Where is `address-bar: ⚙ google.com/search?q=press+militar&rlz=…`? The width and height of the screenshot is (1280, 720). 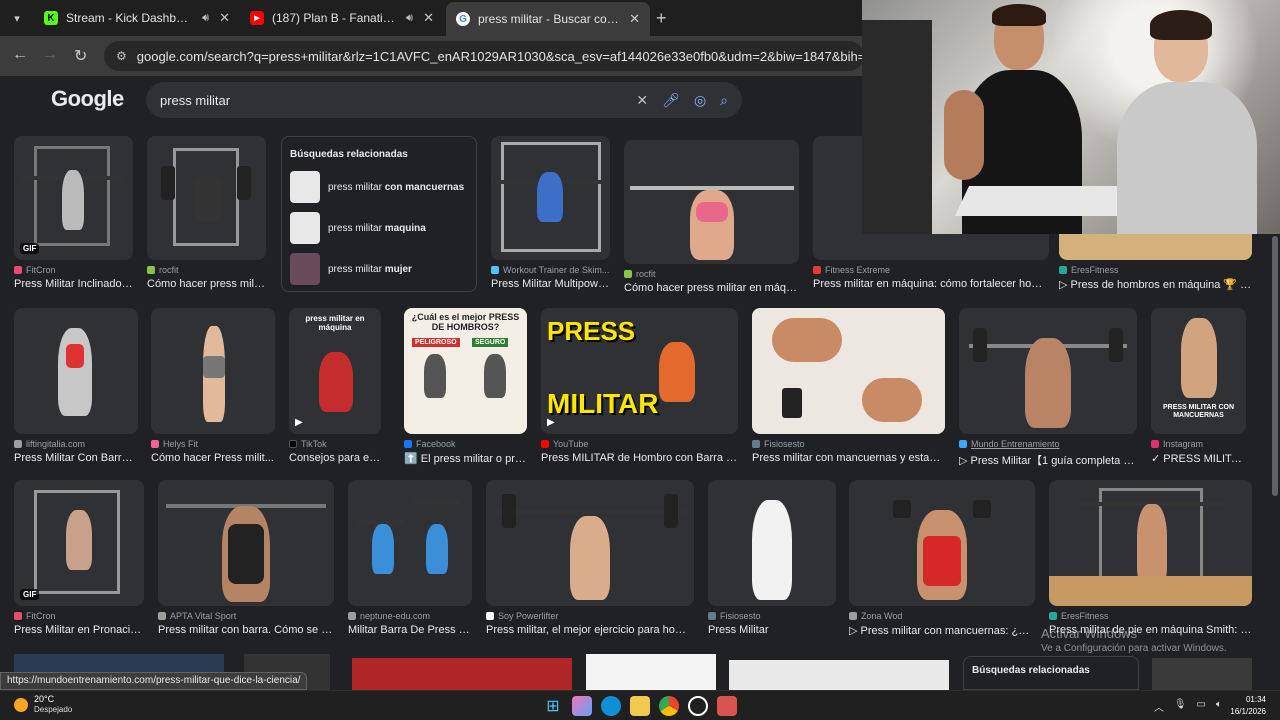 address-bar: ⚙ google.com/search?q=press+militar&rlz=… is located at coordinates (484, 56).